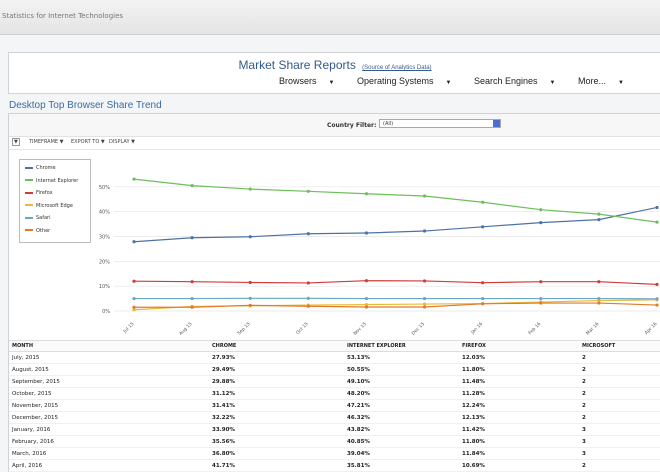 The image size is (660, 472). Describe the element at coordinates (330, 17) in the screenshot. I see `browser-top-bar: Statistics for Internet Technologies` at that location.